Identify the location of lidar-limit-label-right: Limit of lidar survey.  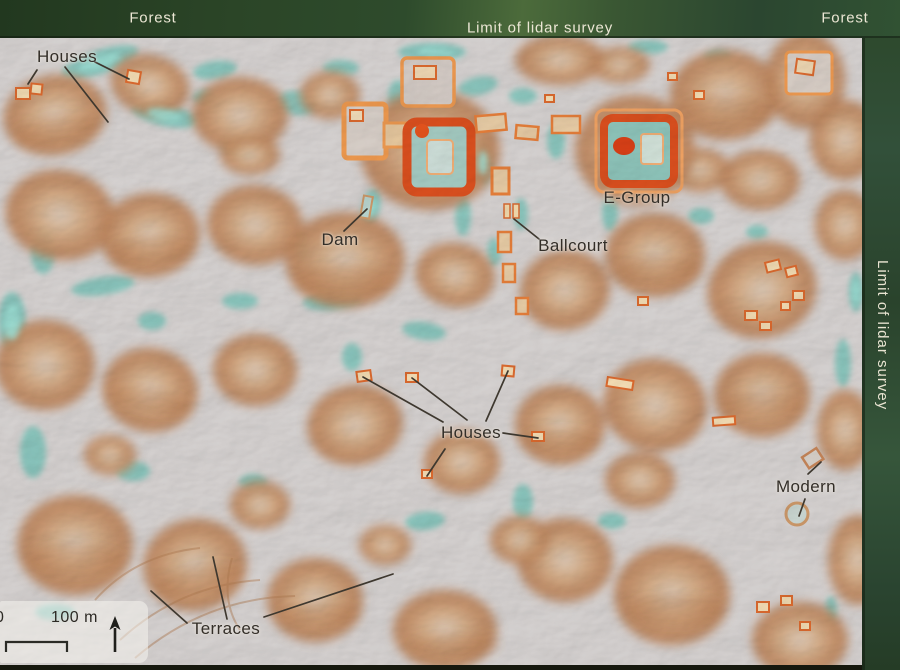
(882, 335).